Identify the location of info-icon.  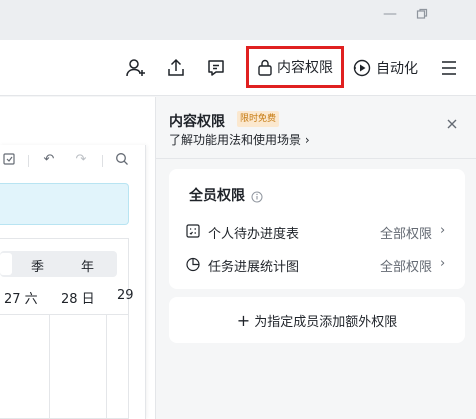
(257, 195).